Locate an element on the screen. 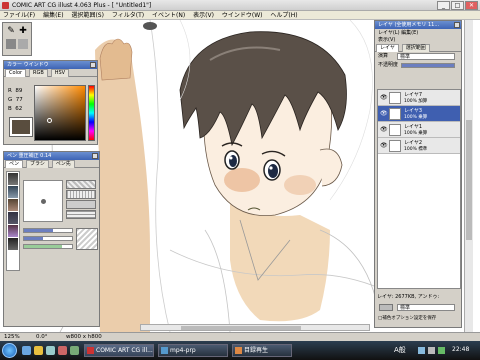  quicklaunch-app-icon is located at coordinates (62, 350).